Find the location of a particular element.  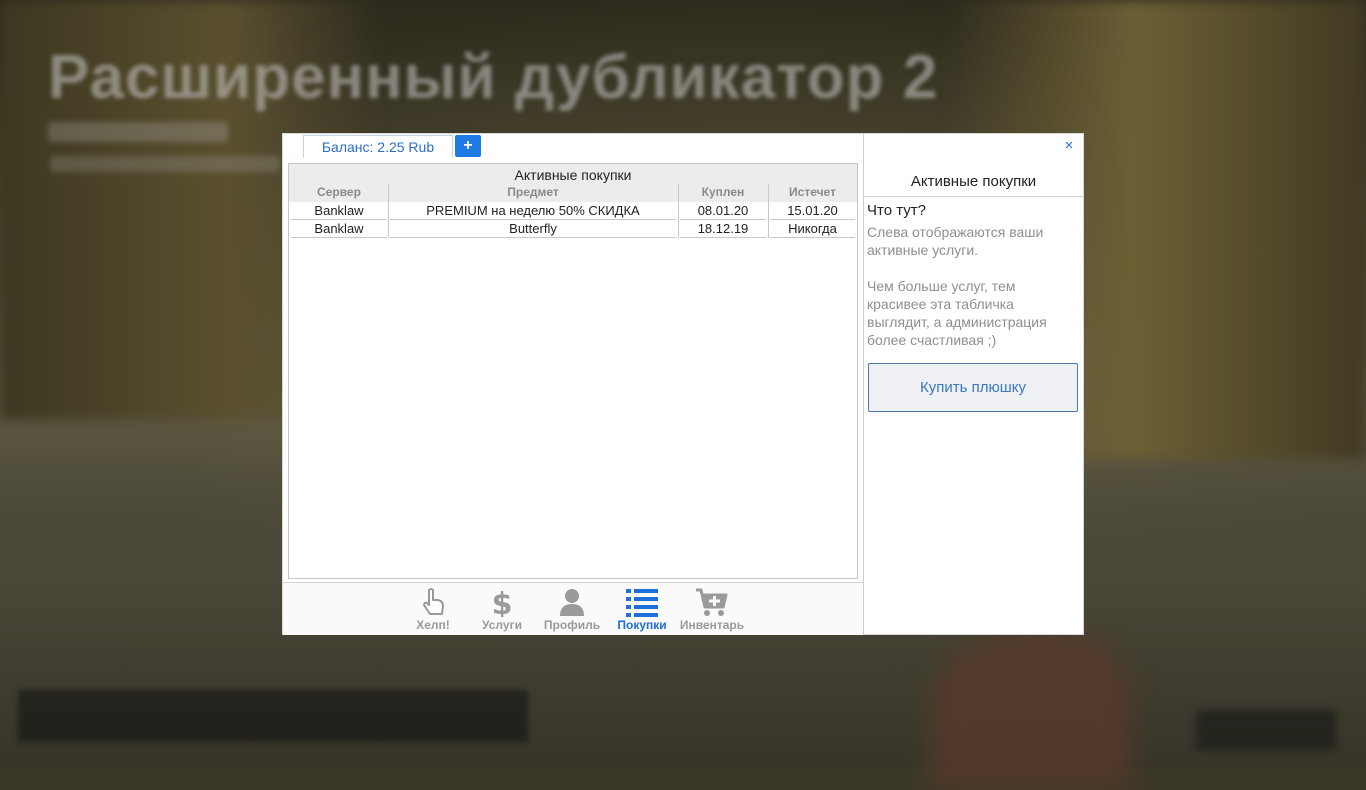

nav-label: Услуги is located at coordinates (502, 625).